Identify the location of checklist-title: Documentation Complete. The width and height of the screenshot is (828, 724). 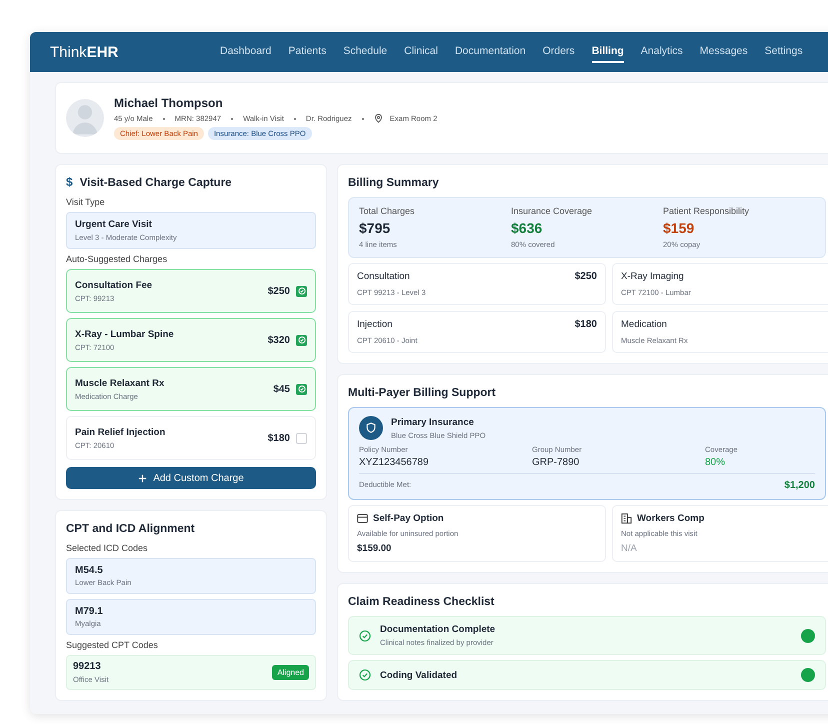
(438, 629).